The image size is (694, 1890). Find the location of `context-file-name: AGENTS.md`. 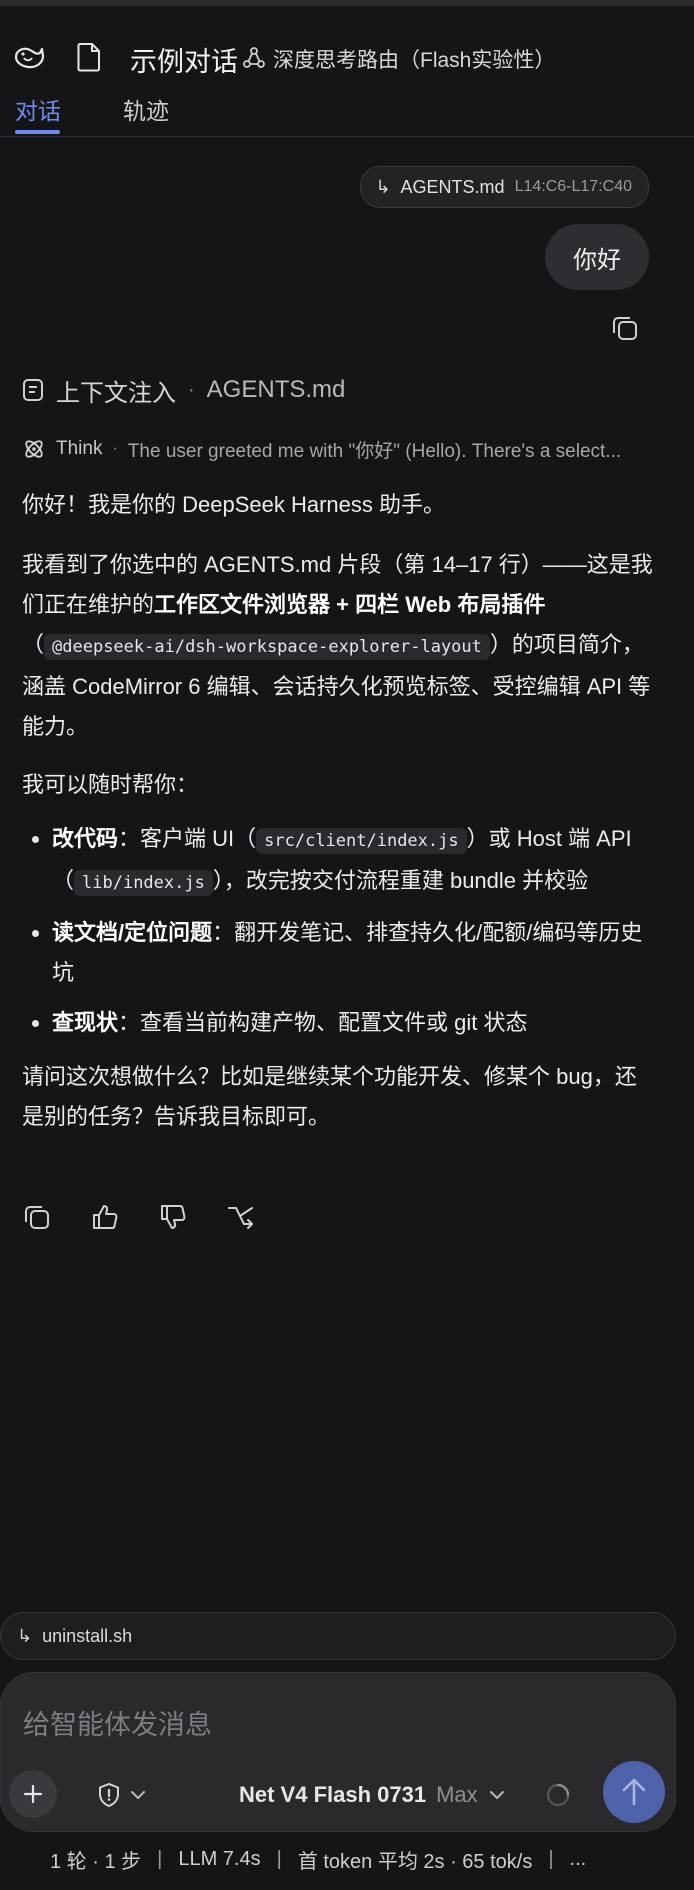

context-file-name: AGENTS.md is located at coordinates (276, 389).